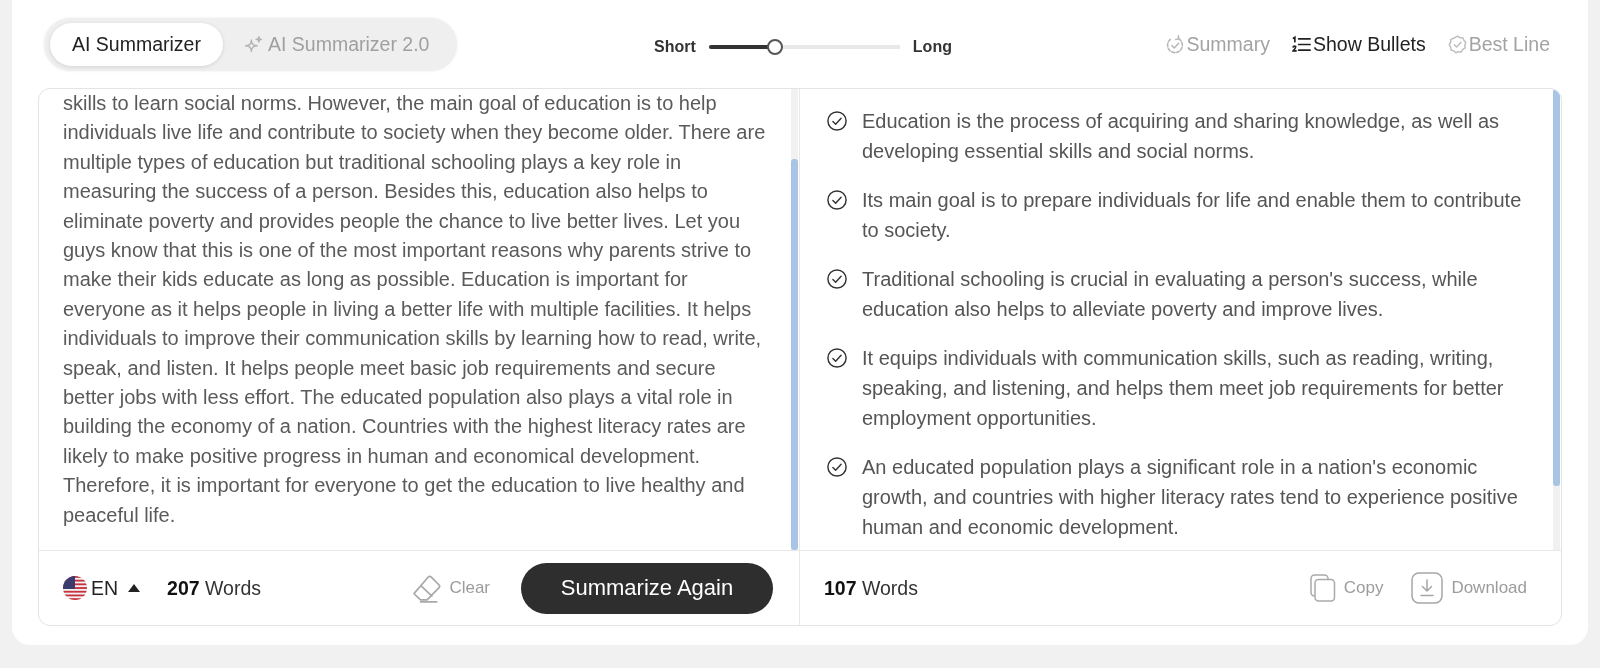 This screenshot has width=1600, height=668. Describe the element at coordinates (134, 588) in the screenshot. I see `caret-icon` at that location.